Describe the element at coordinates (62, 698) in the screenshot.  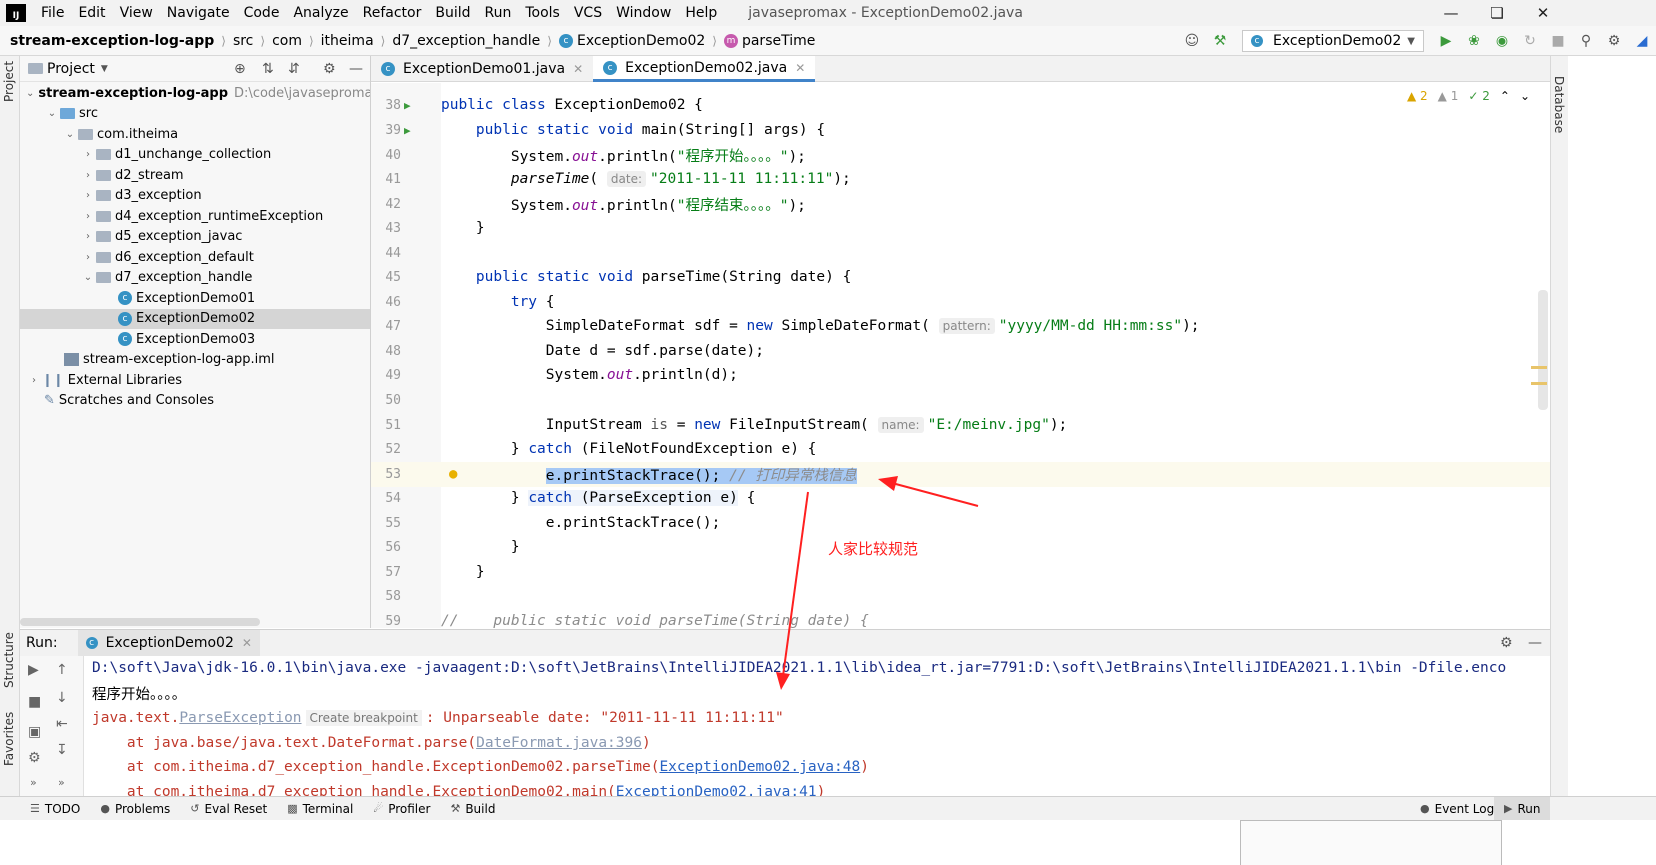
I see `down-arrow-icon: ↓` at that location.